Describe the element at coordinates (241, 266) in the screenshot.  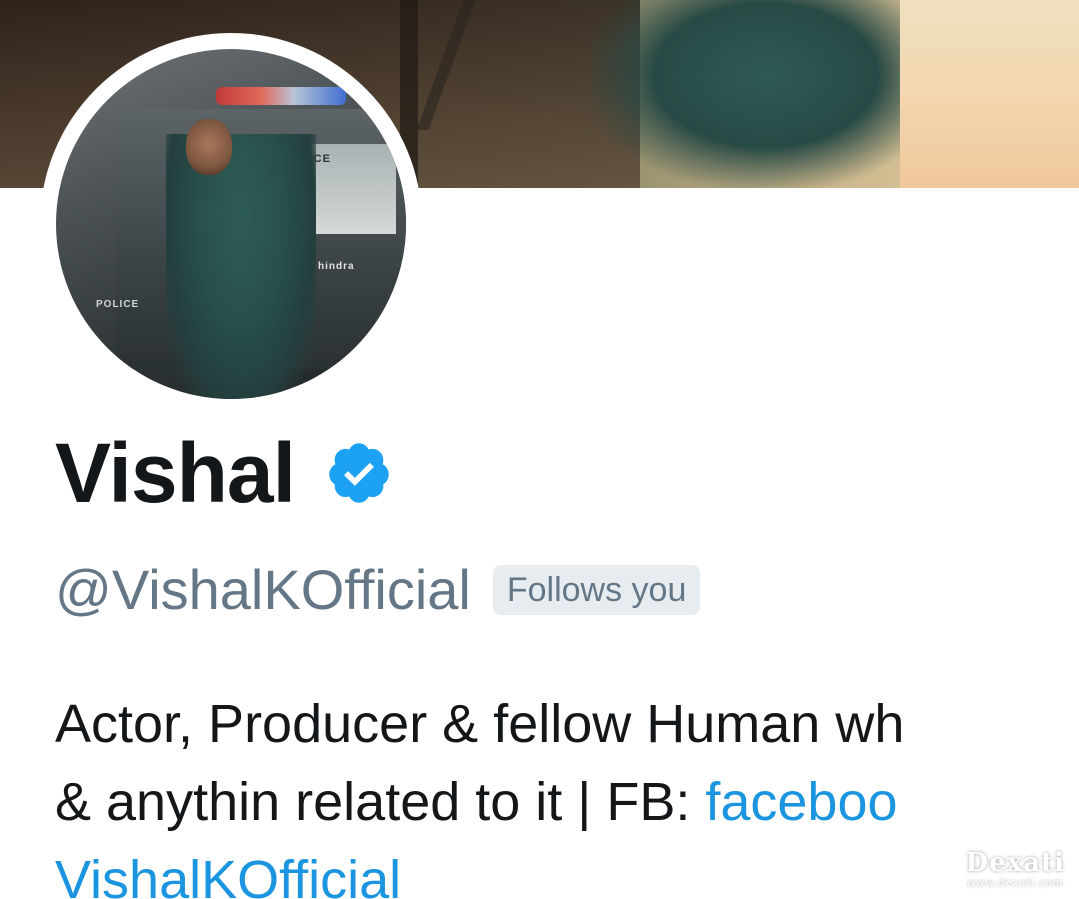
I see `avatar-person` at that location.